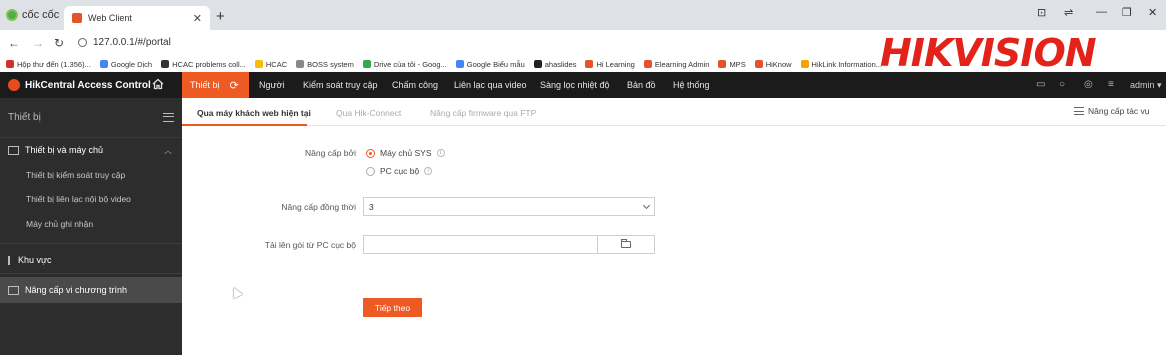 The height and width of the screenshot is (355, 1166). What do you see at coordinates (626, 244) in the screenshot?
I see `browse-button` at bounding box center [626, 244].